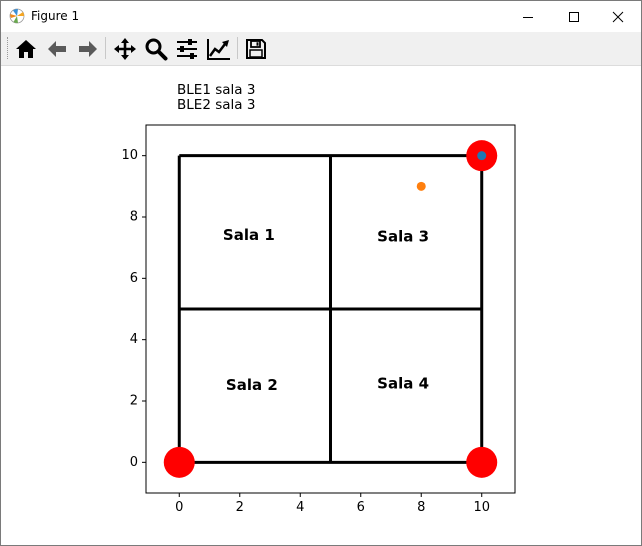  Describe the element at coordinates (361, 507) in the screenshot. I see `x-tick-label-6: 6` at that location.